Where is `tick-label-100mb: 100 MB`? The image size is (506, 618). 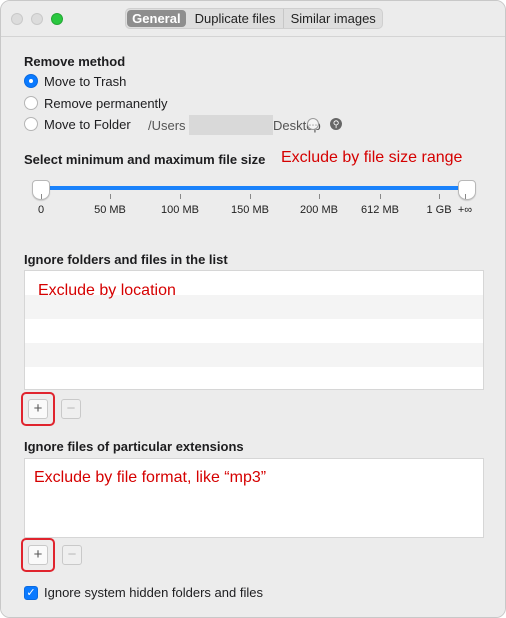 tick-label-100mb: 100 MB is located at coordinates (180, 210).